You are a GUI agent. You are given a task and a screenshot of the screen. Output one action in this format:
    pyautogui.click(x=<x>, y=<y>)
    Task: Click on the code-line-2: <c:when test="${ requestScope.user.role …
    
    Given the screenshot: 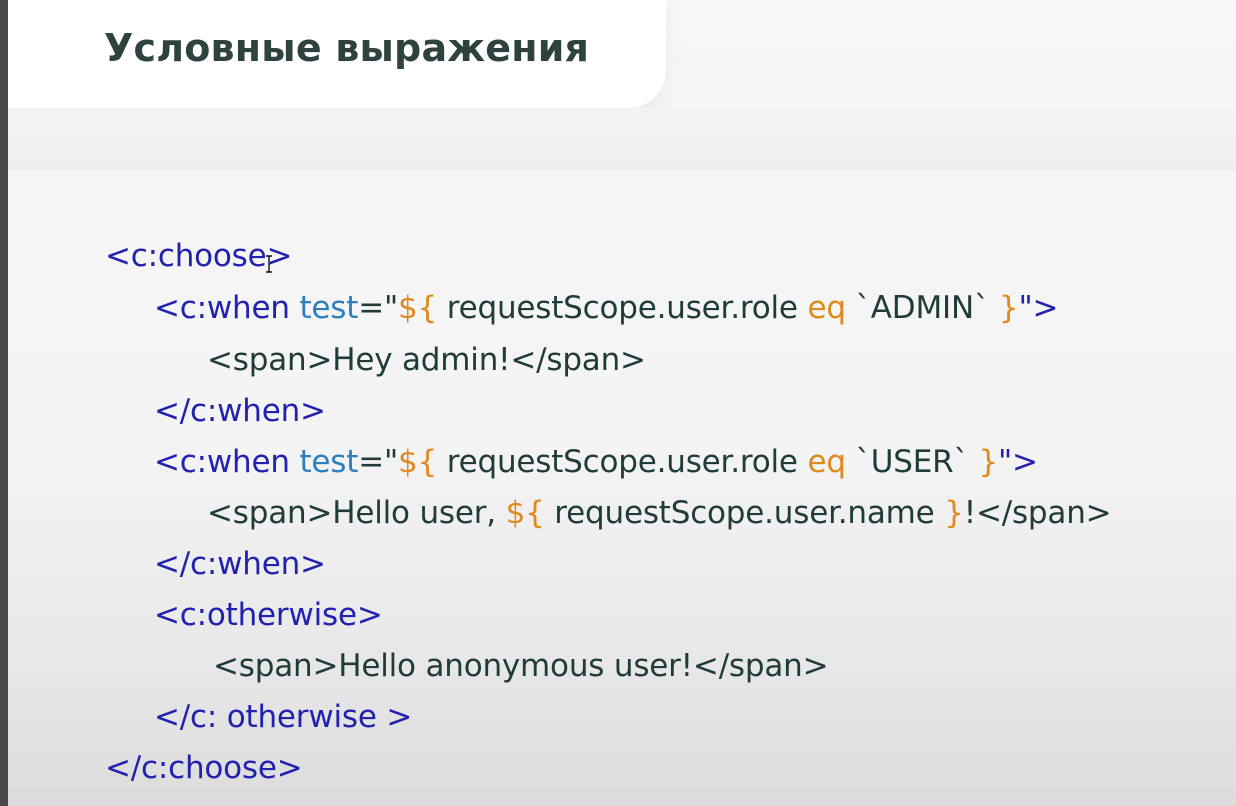 What is the action you would take?
    pyautogui.click(x=606, y=308)
    